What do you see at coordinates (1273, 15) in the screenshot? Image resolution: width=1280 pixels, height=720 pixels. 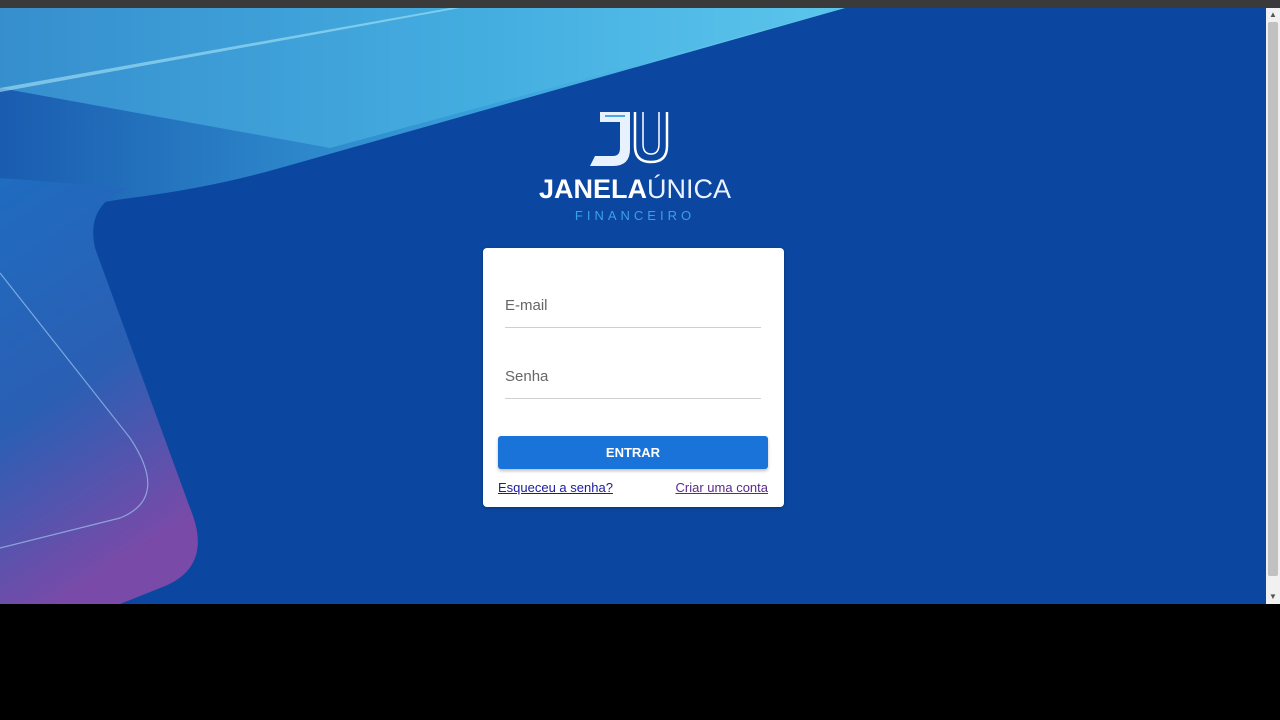 I see `scroll-up-arrow-icon: ▲` at bounding box center [1273, 15].